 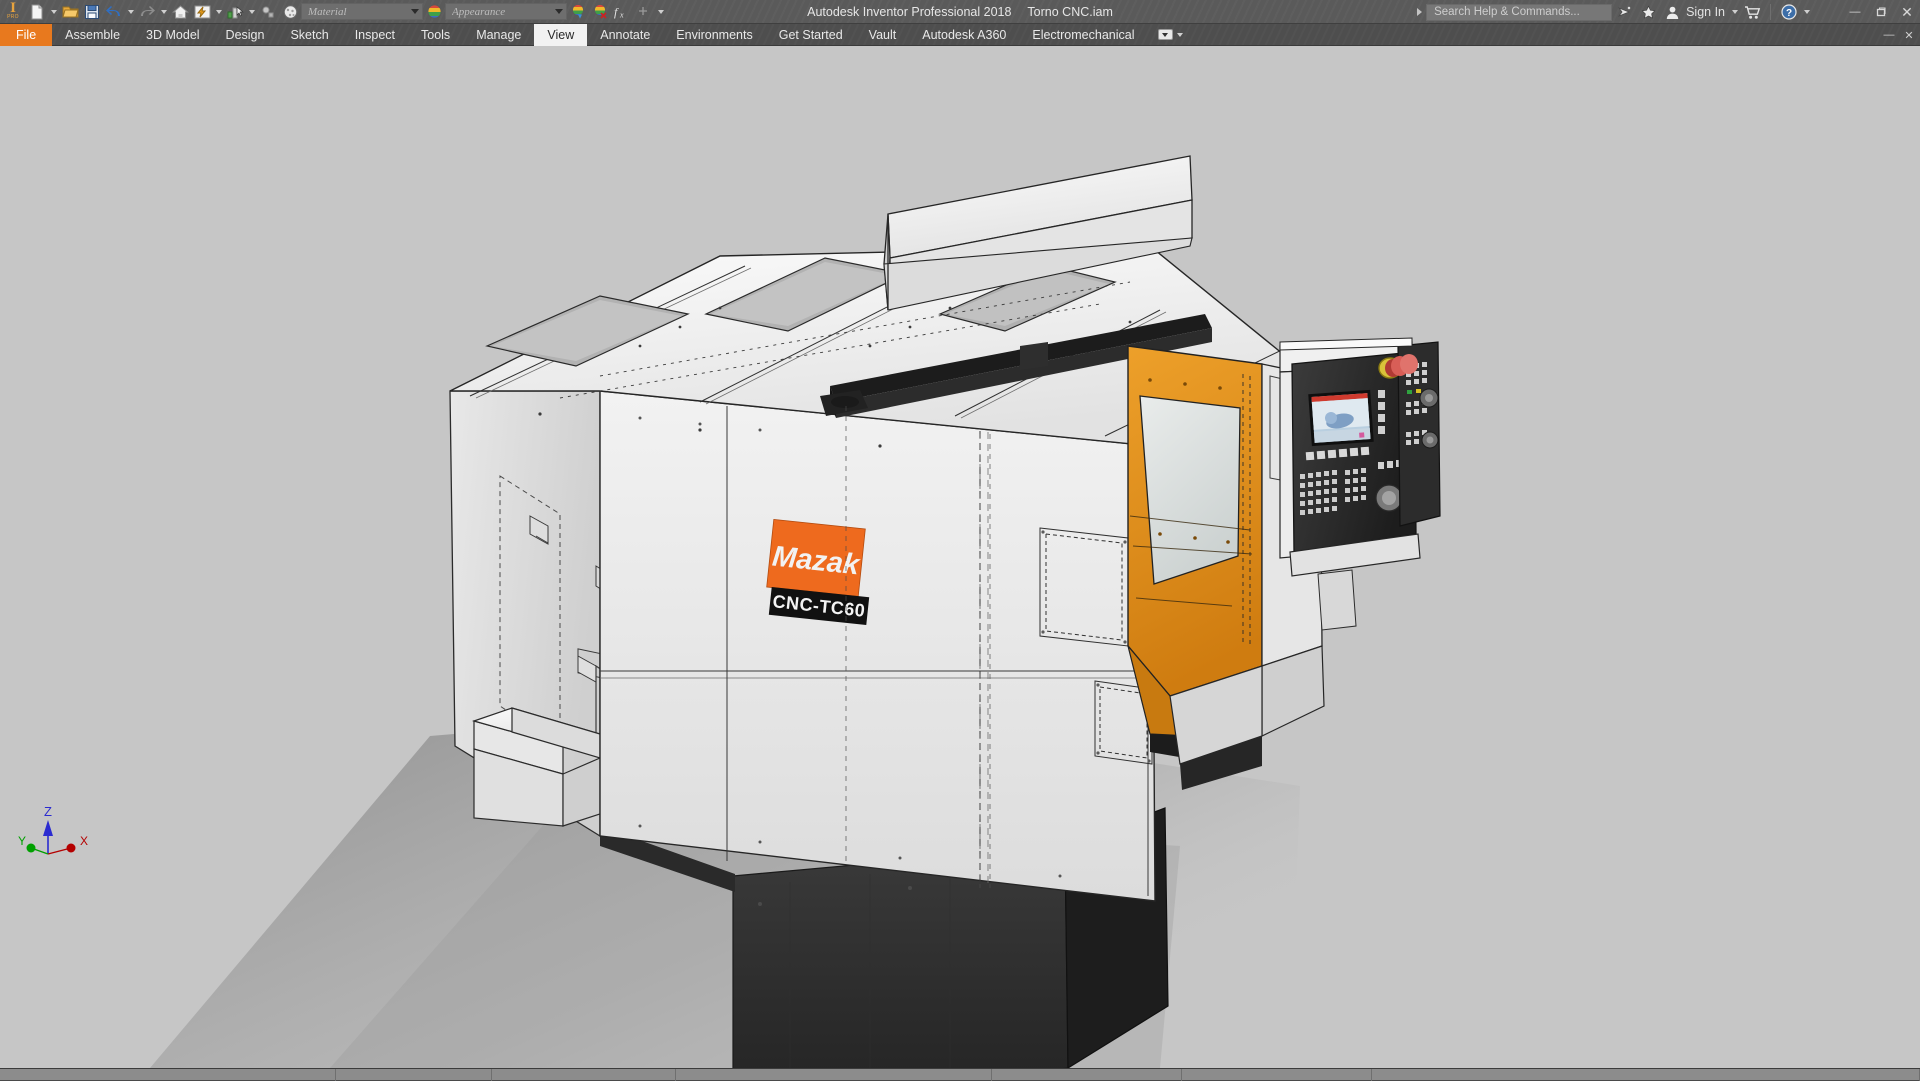 I want to click on title-bar: I PRO, so click(x=960, y=12).